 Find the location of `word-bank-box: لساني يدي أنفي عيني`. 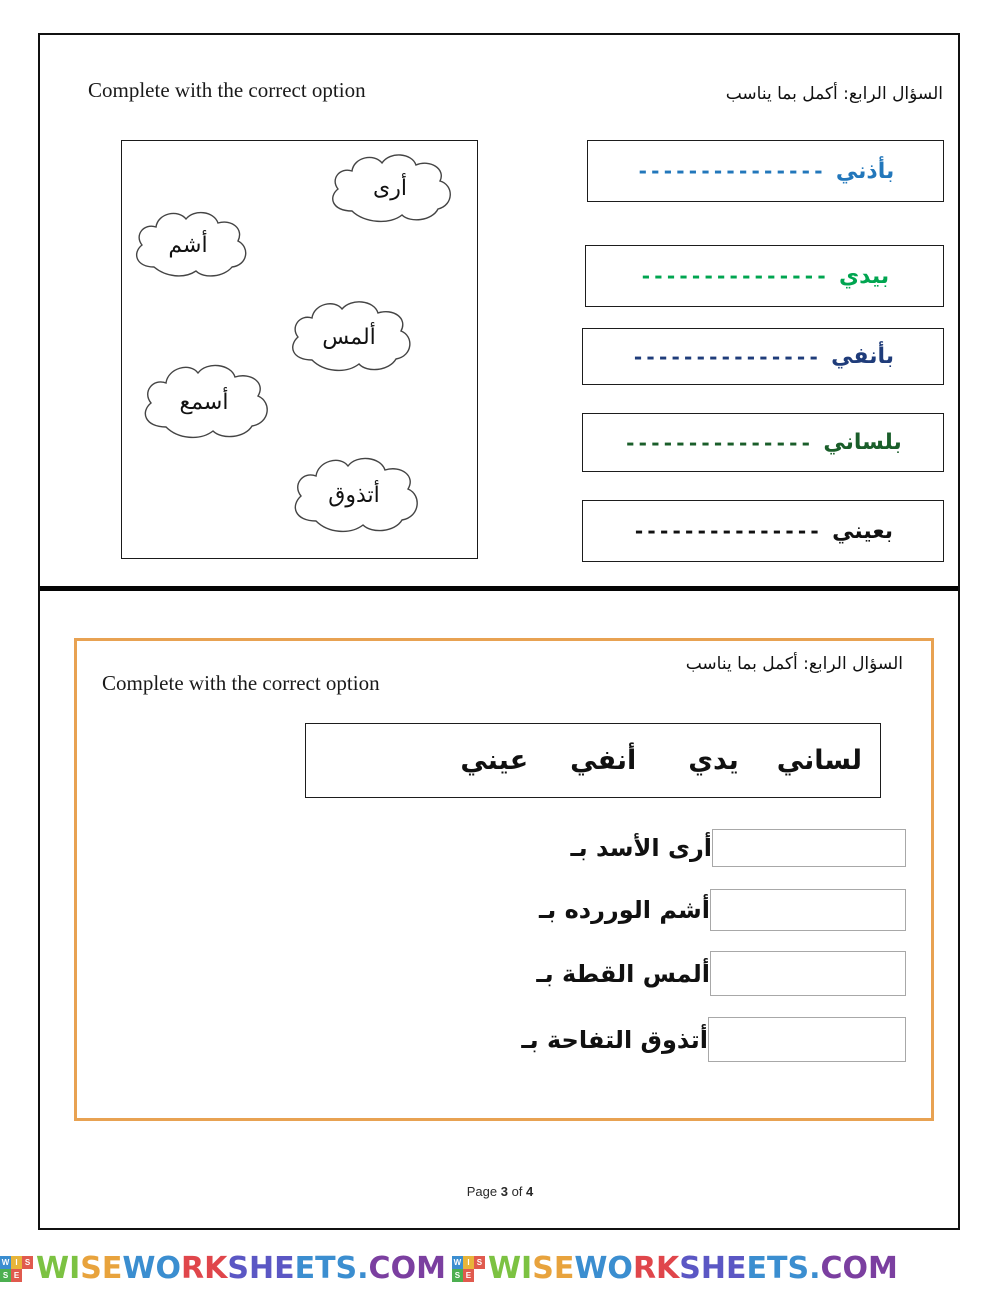

word-bank-box: لساني يدي أنفي عيني is located at coordinates (593, 760).